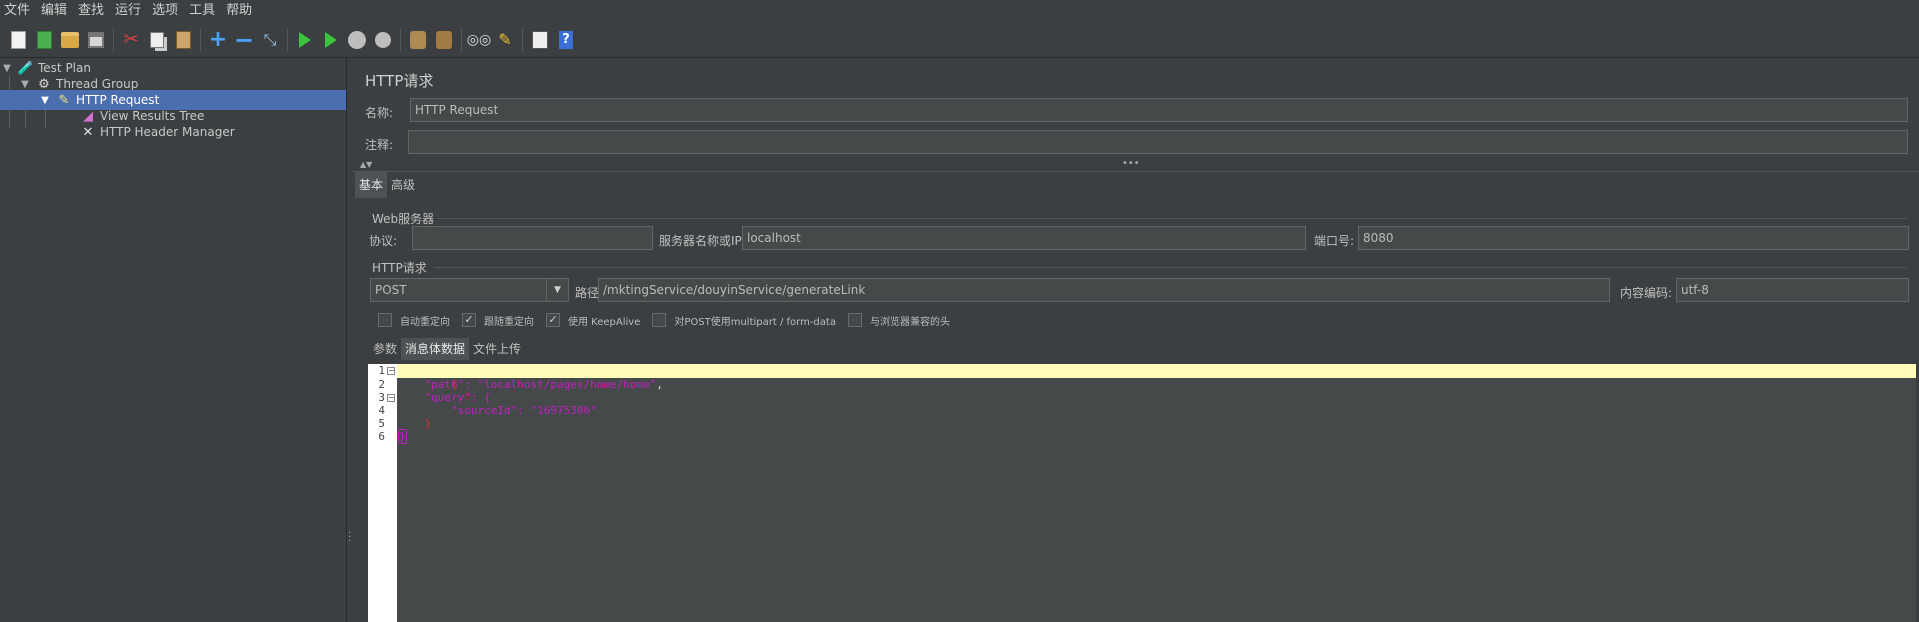 The width and height of the screenshot is (1919, 622). Describe the element at coordinates (383, 241) in the screenshot. I see `protocol-label: 协议:` at that location.